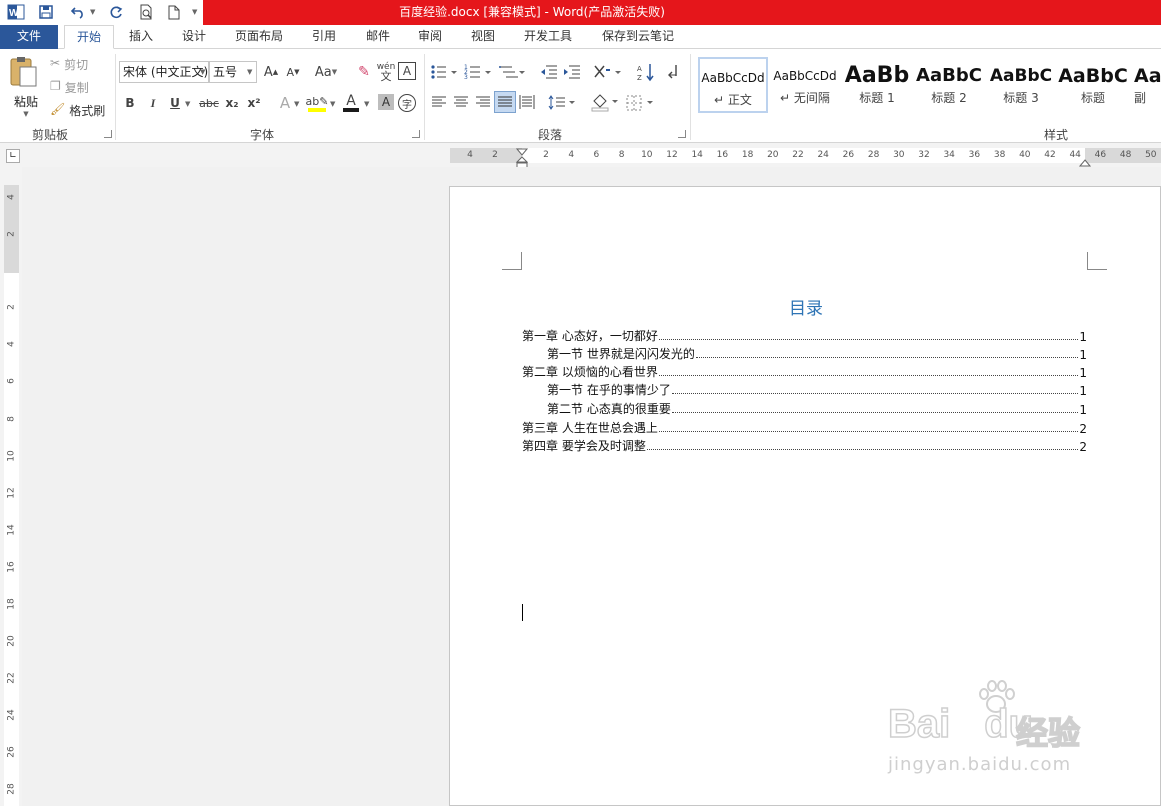  I want to click on first-line-indent-marker, so click(522, 150).